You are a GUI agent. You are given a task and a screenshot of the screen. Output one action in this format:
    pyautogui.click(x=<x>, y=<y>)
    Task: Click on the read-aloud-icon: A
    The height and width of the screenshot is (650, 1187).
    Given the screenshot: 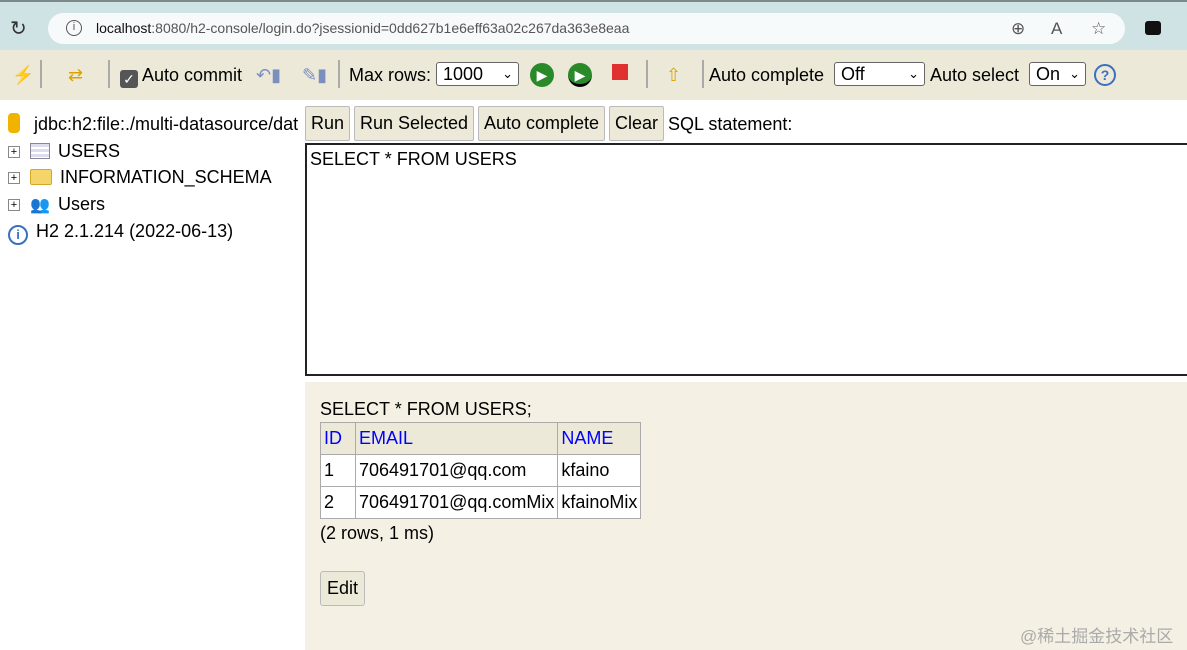 What is the action you would take?
    pyautogui.click(x=1056, y=28)
    